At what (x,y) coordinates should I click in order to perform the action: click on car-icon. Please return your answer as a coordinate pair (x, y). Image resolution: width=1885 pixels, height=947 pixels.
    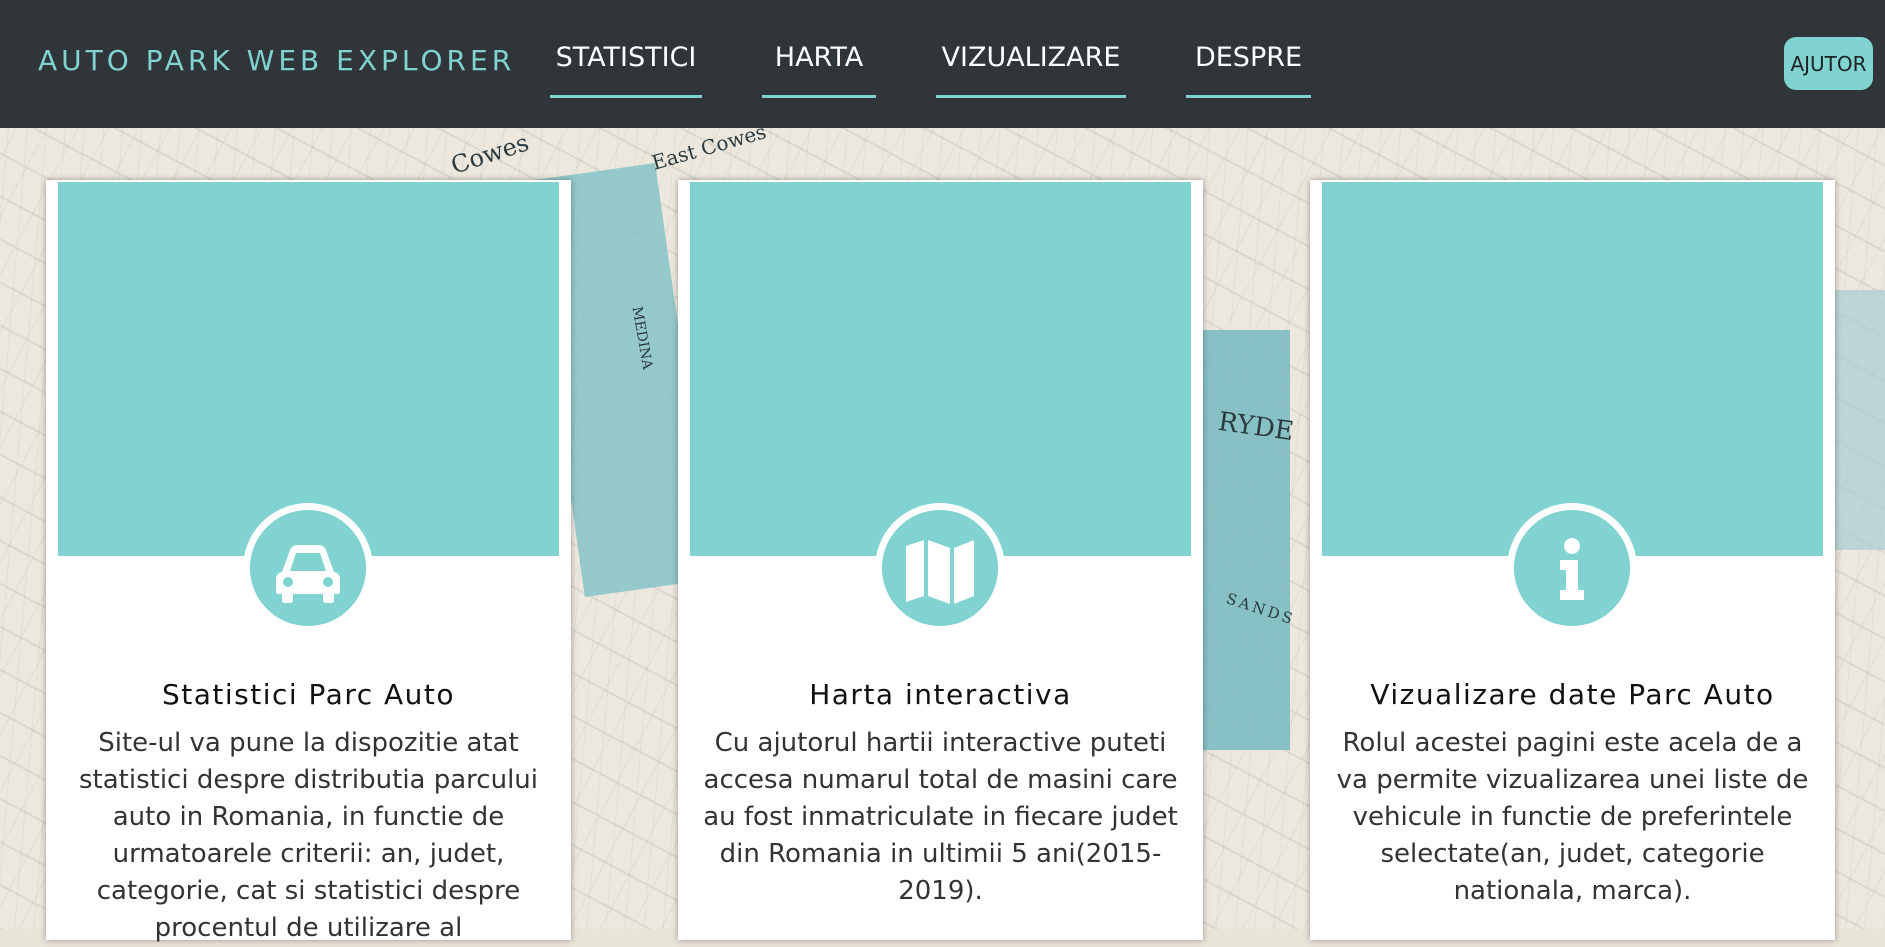
    Looking at the image, I should click on (308, 574).